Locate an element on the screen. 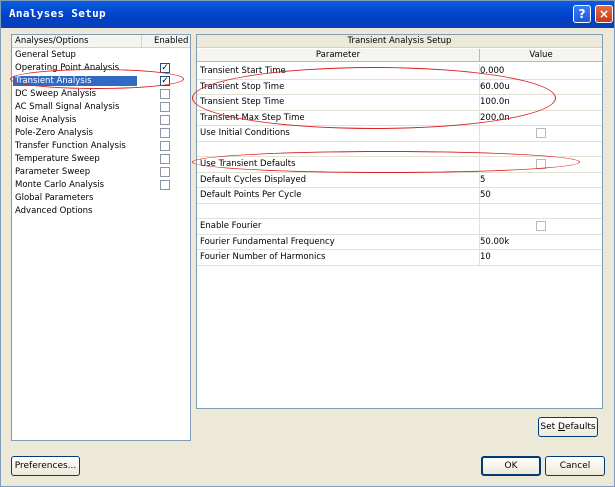 The image size is (615, 487). parameter-row-enable-fourier: Enable Fourier is located at coordinates (399, 227).